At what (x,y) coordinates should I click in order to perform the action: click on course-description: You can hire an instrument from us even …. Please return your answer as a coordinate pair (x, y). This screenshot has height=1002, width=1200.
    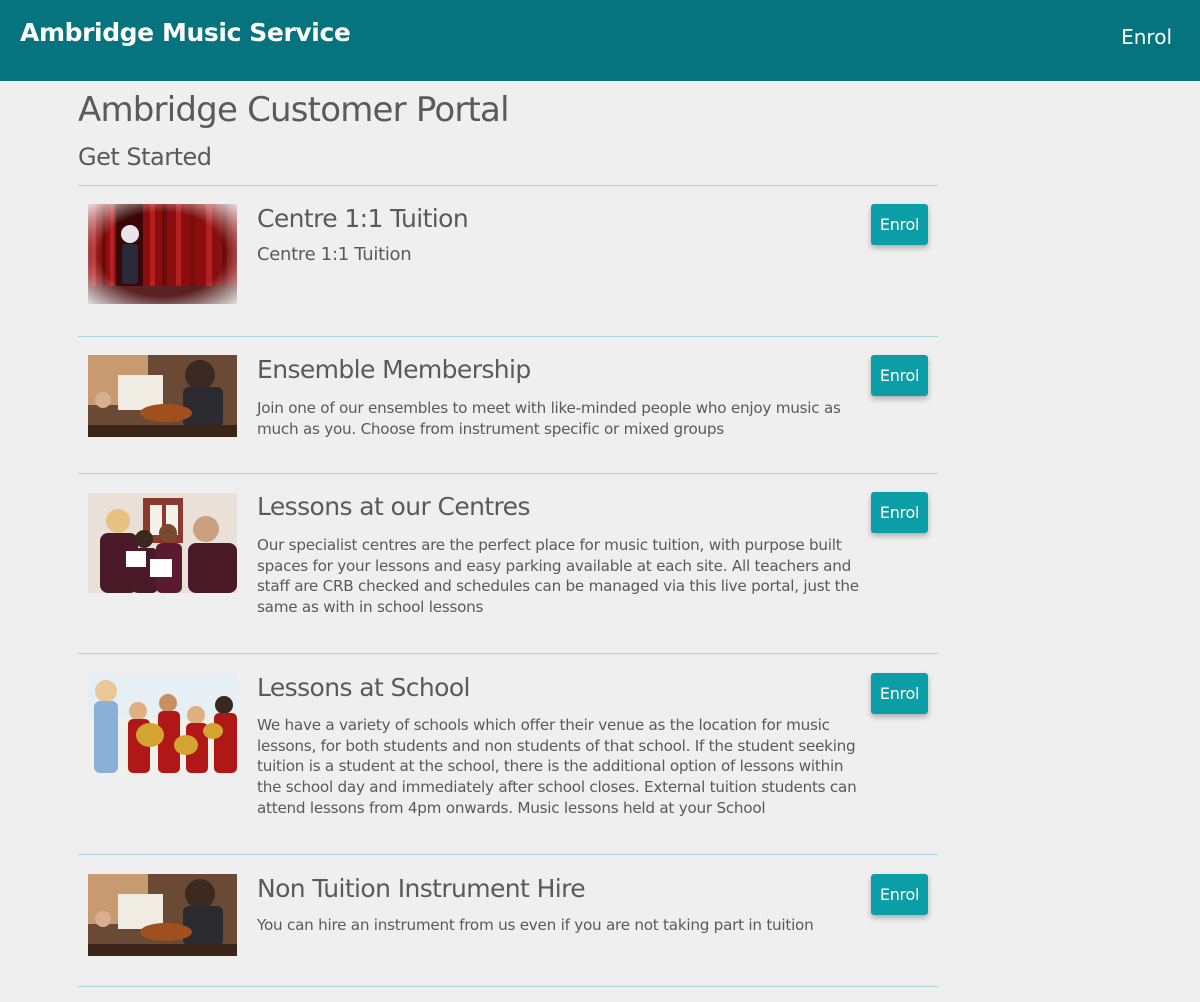
    Looking at the image, I should click on (535, 925).